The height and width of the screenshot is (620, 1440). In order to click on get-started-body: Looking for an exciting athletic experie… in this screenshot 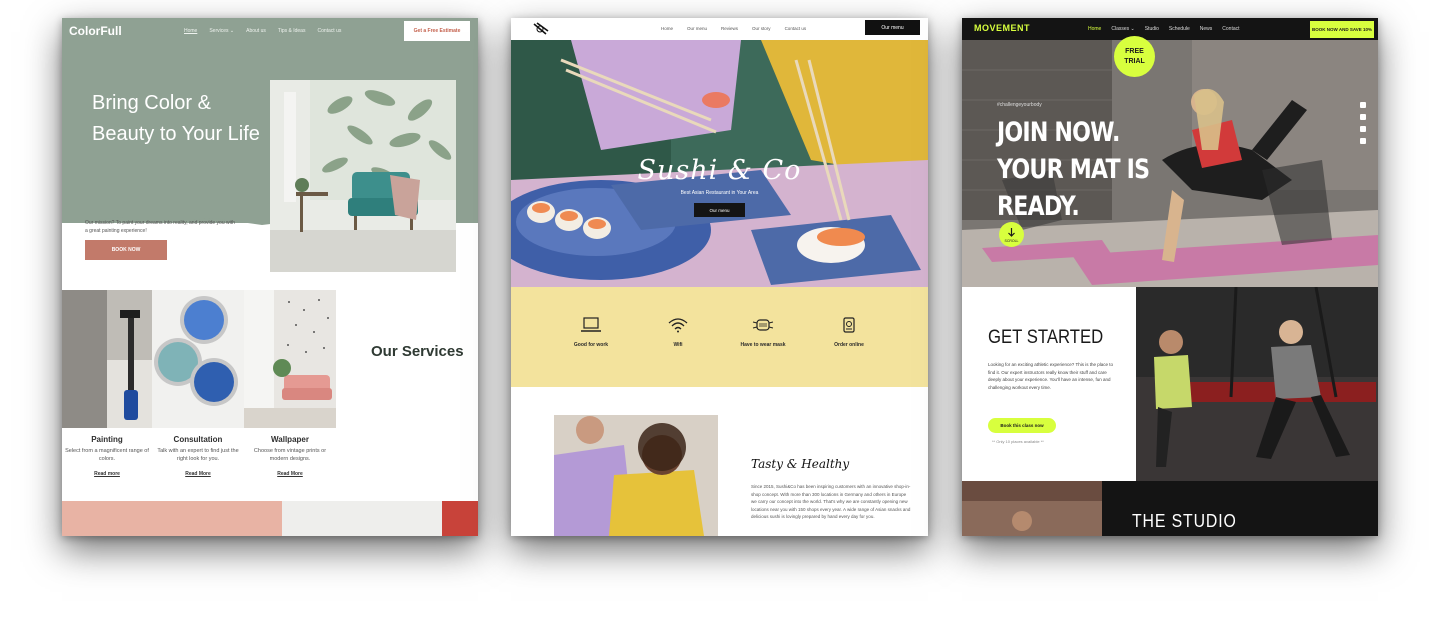, I will do `click(1050, 376)`.